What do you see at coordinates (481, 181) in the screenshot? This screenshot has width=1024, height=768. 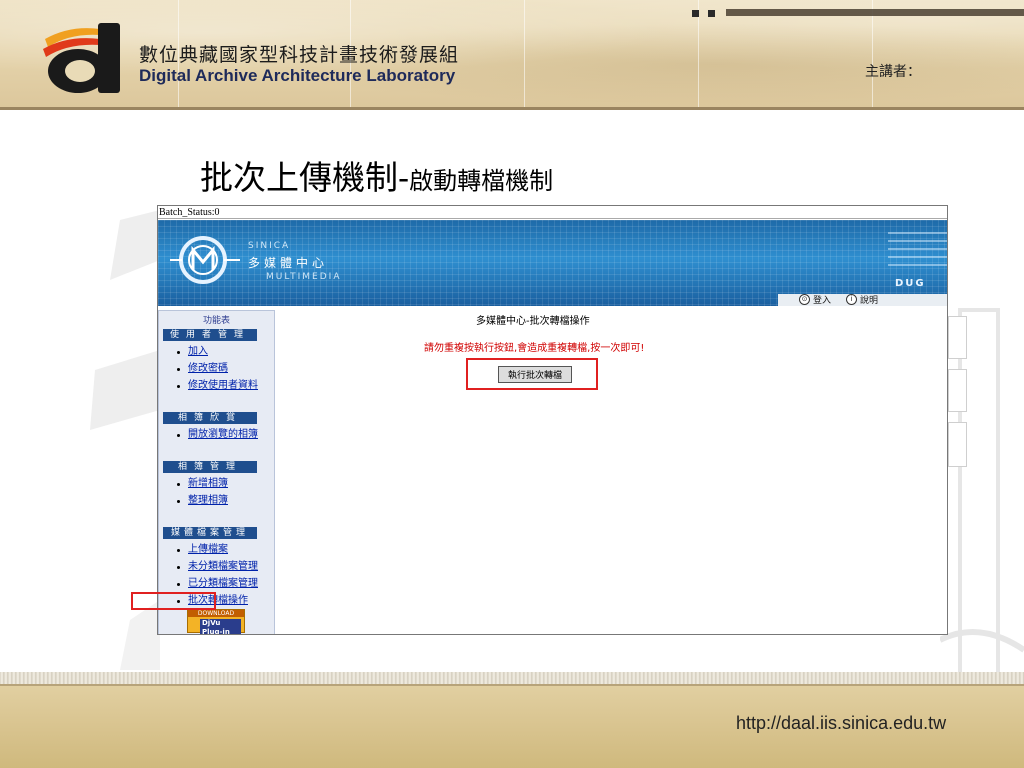 I see `slide-title-sub: 啟動轉檔機制` at bounding box center [481, 181].